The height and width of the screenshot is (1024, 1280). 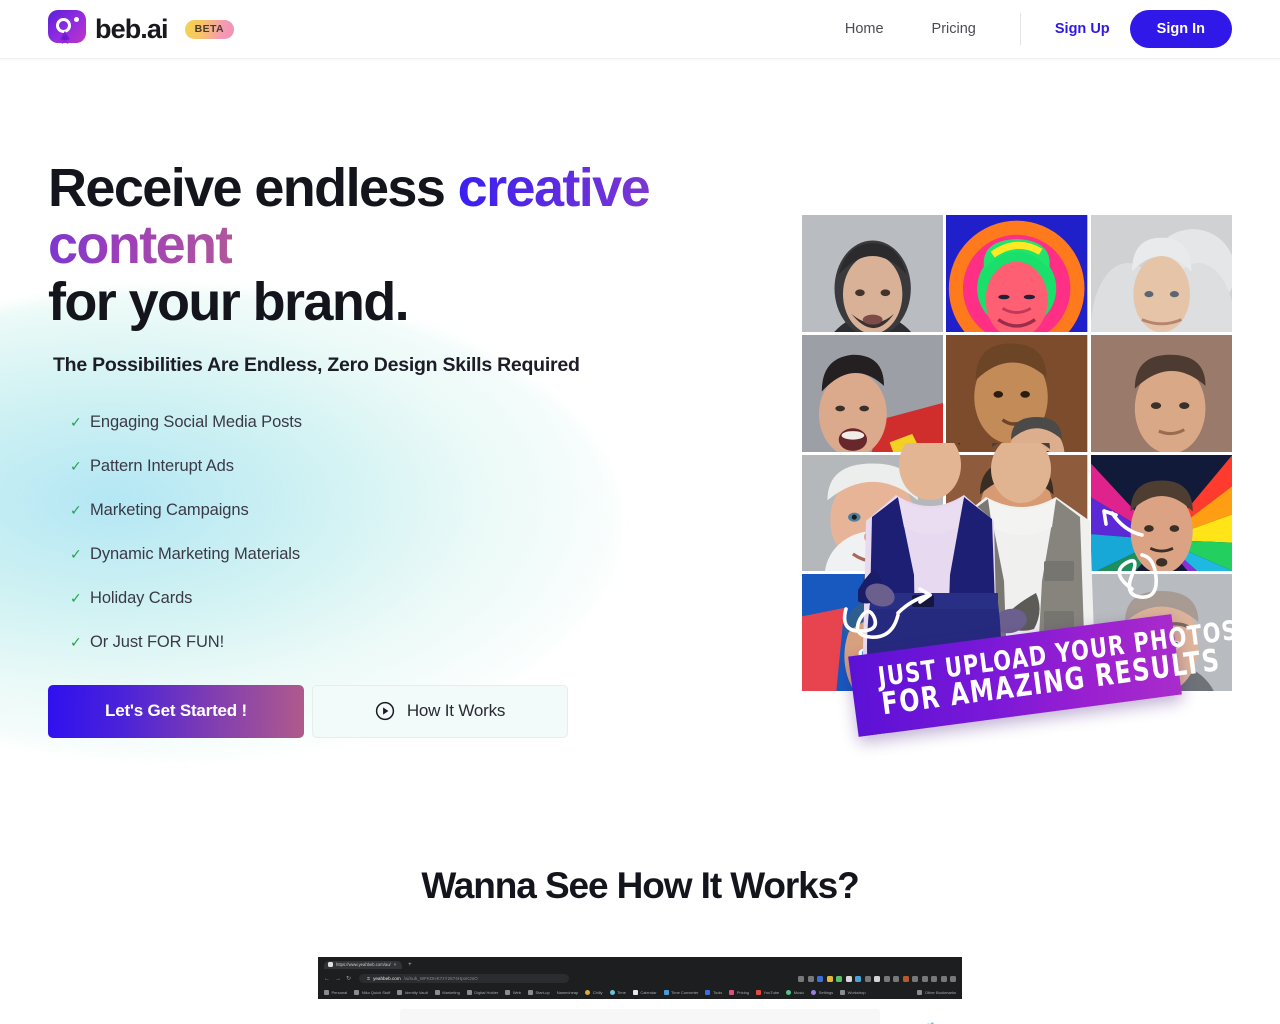 What do you see at coordinates (440, 978) in the screenshot?
I see `url-path: /ai/sub_WFKDHK7zY2874HpoK2sO` at bounding box center [440, 978].